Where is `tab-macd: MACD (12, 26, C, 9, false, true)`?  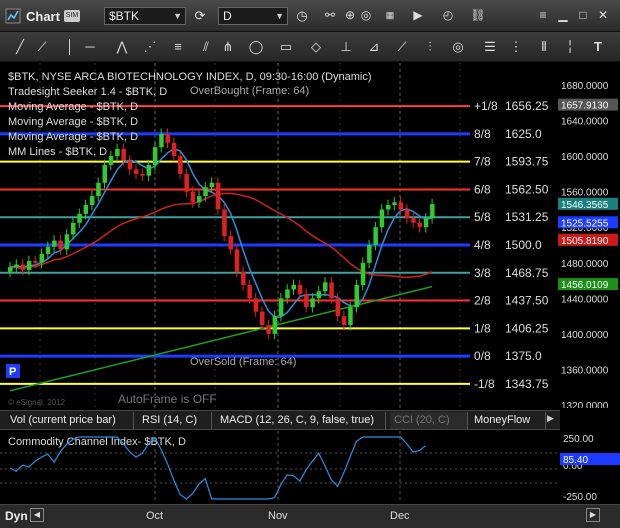
tab-macd: MACD (12, 26, C, 9, false, true) is located at coordinates (301, 420).